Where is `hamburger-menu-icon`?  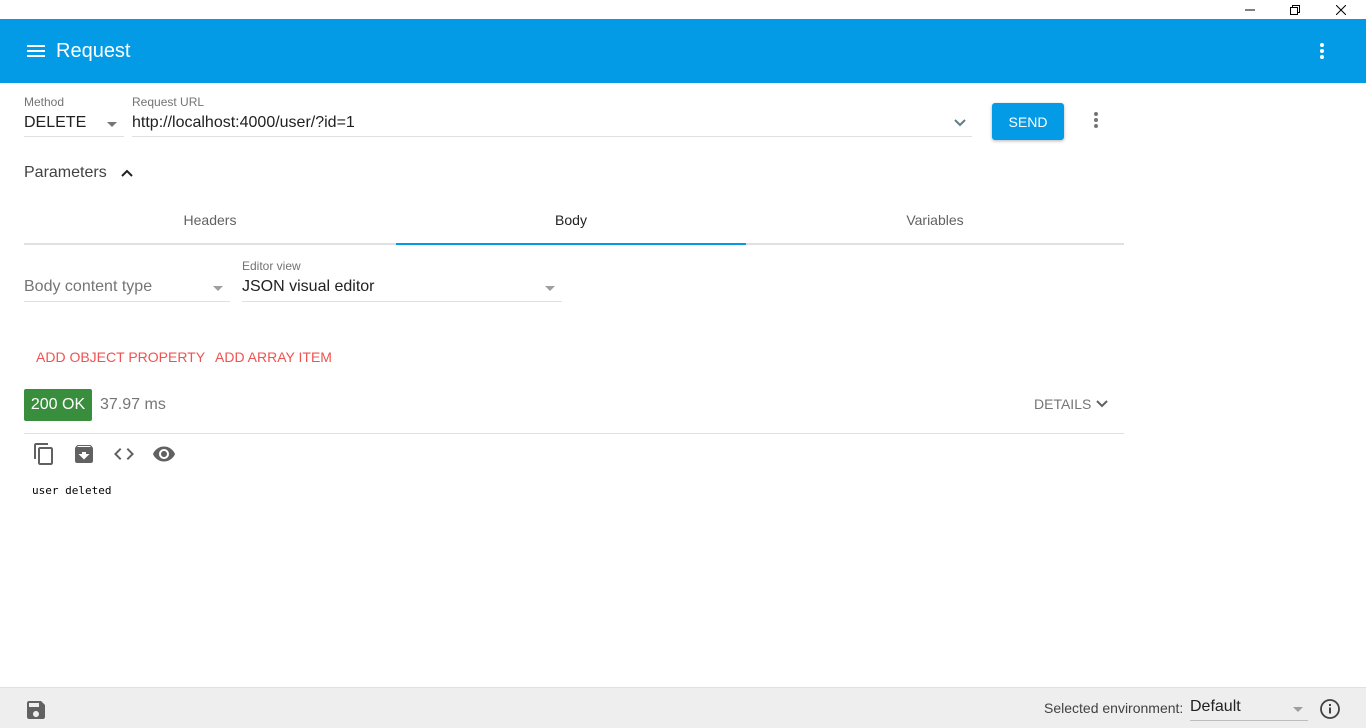
hamburger-menu-icon is located at coordinates (36, 51).